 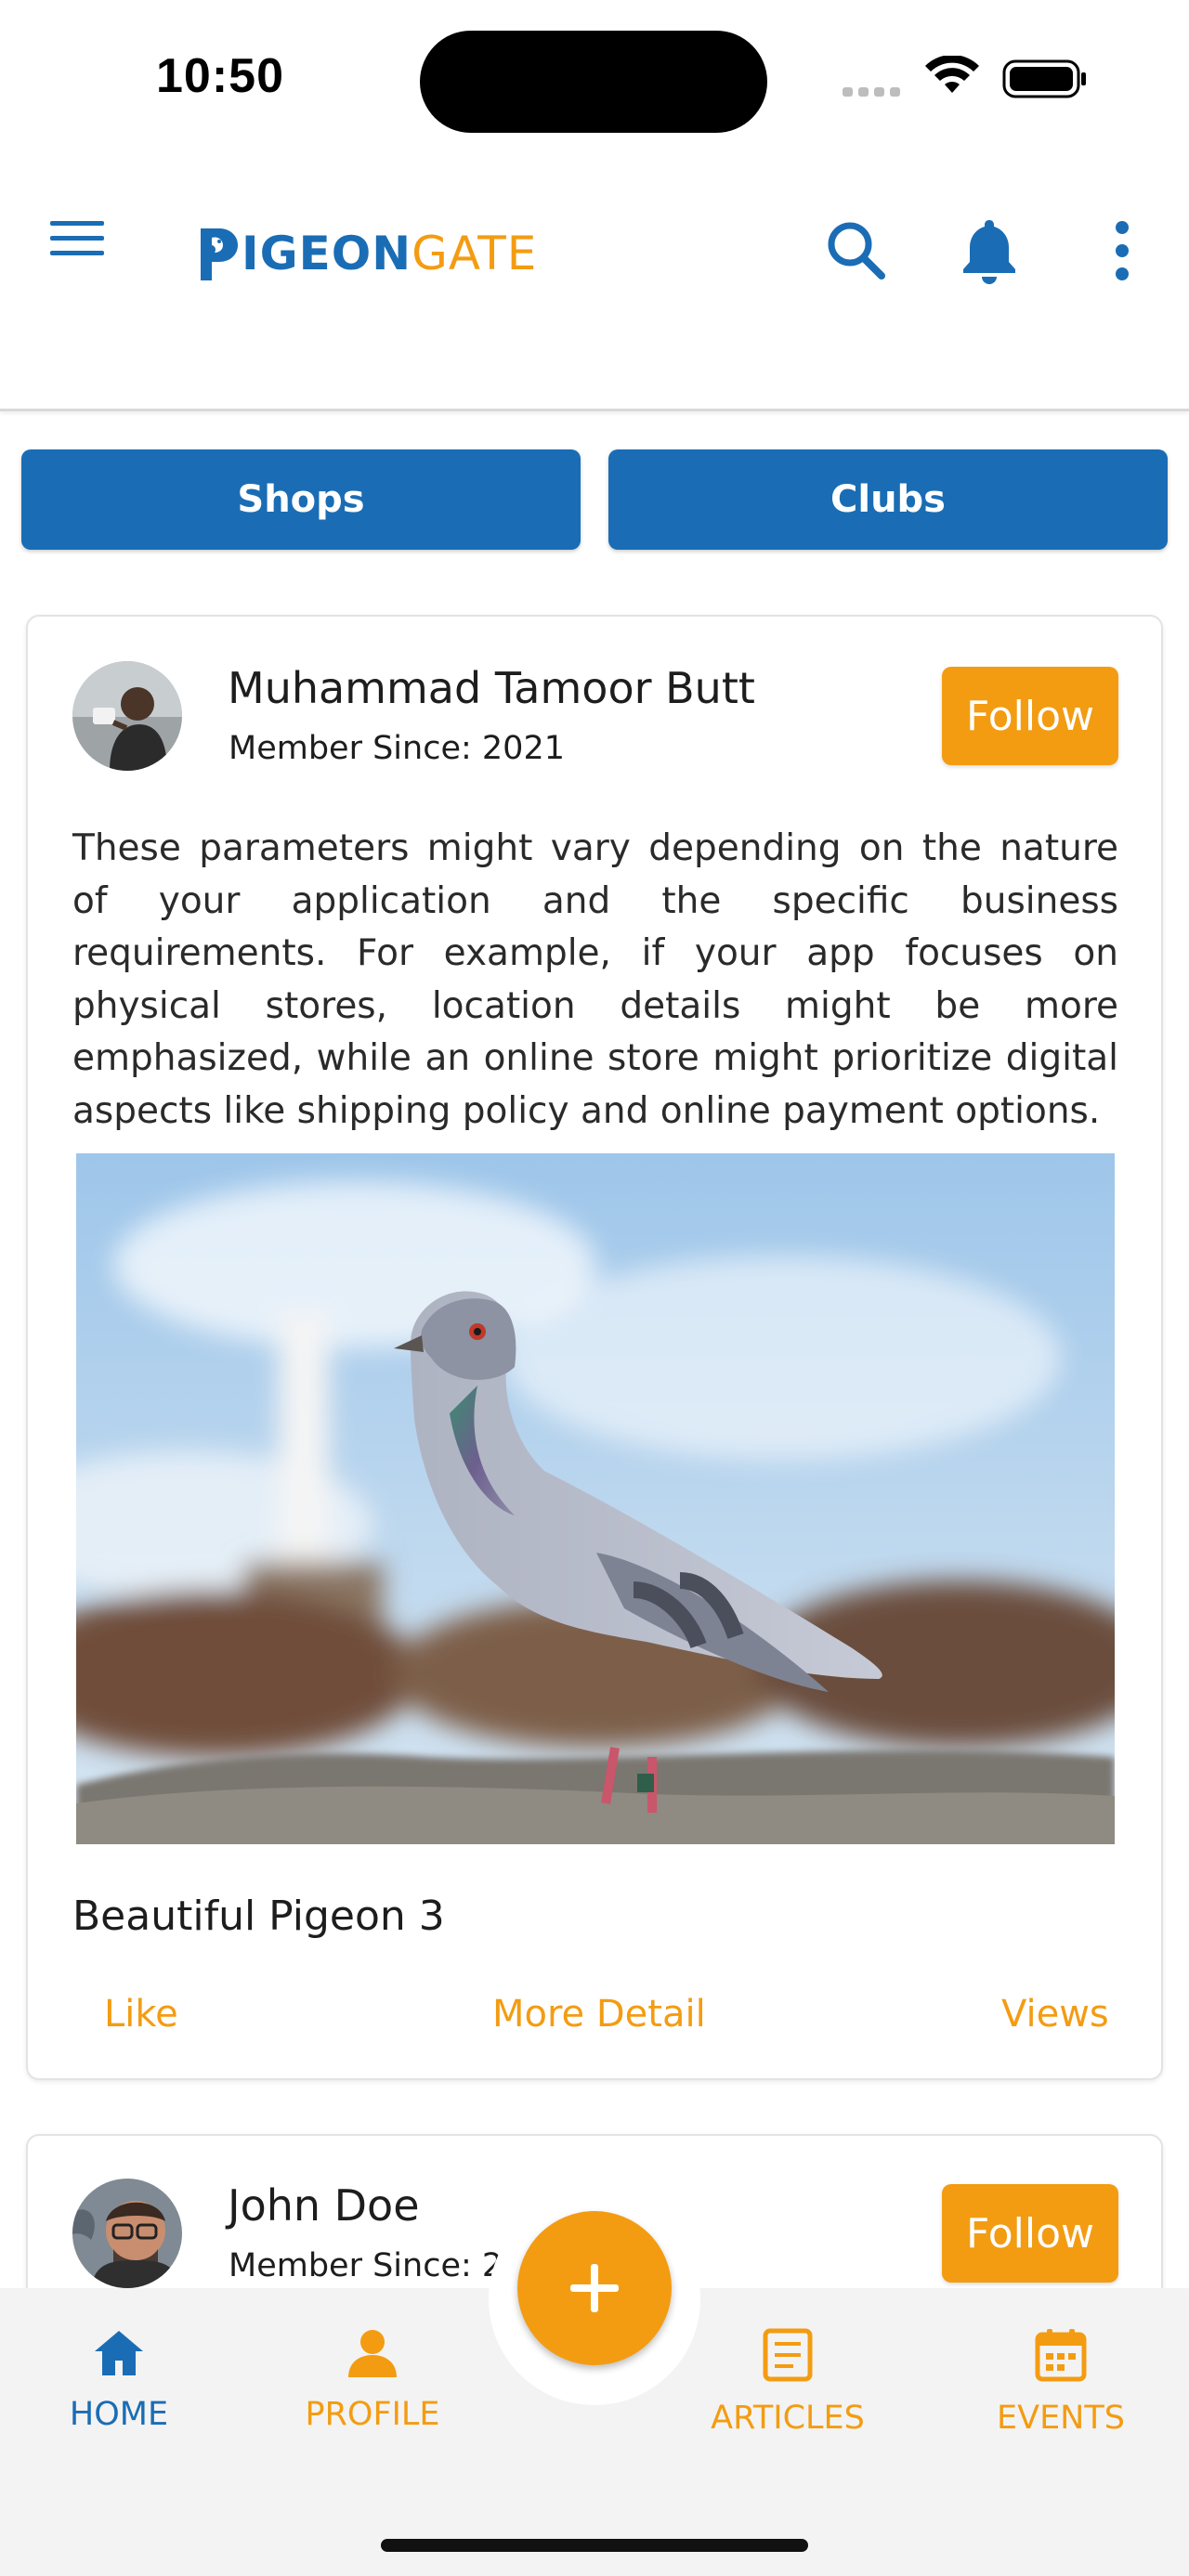 What do you see at coordinates (324, 2205) in the screenshot?
I see `author-name: John Doe` at bounding box center [324, 2205].